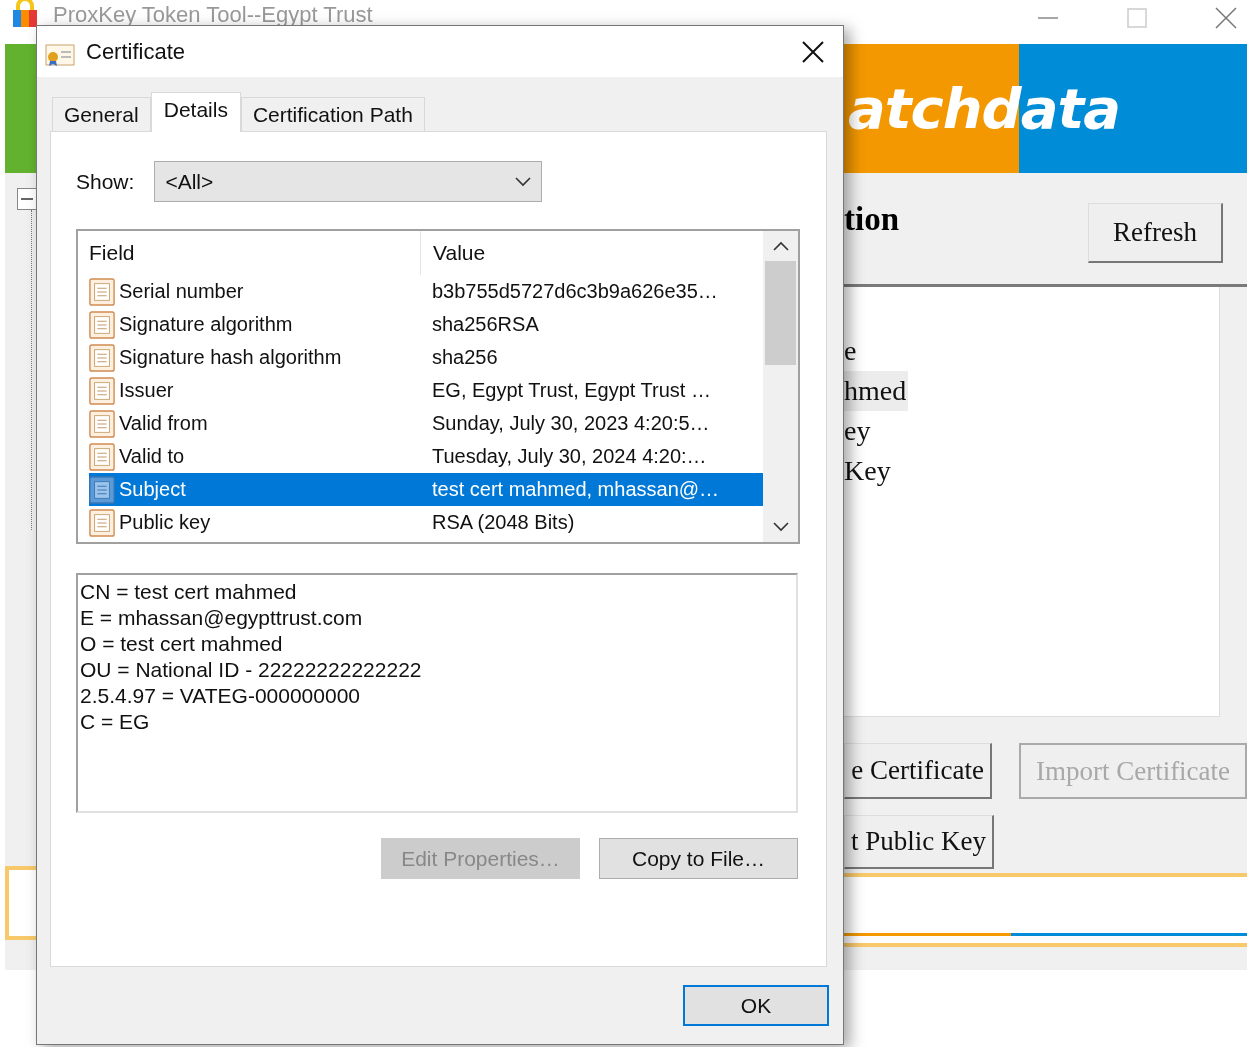  Describe the element at coordinates (858, 431) in the screenshot. I see `list-item: ey` at that location.